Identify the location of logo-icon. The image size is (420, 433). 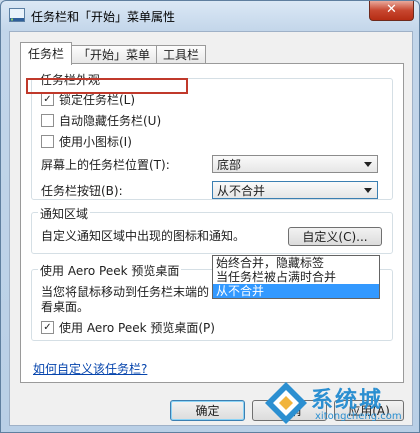
(286, 403).